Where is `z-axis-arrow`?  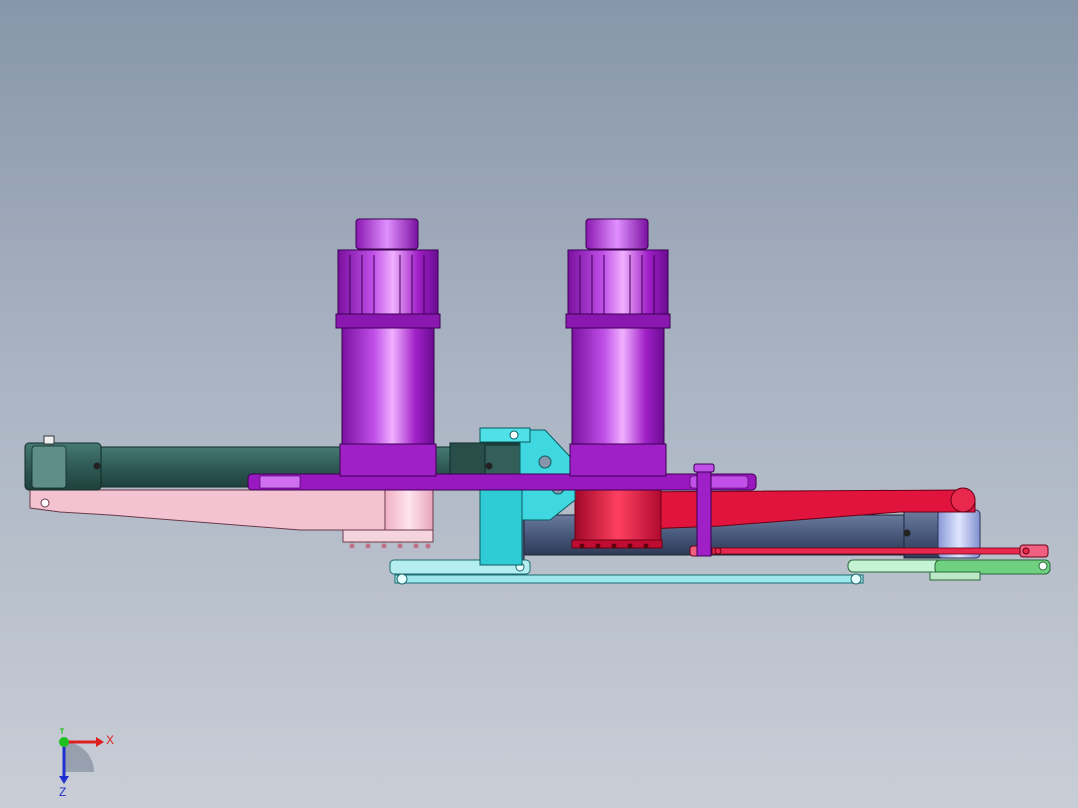
z-axis-arrow is located at coordinates (64, 780).